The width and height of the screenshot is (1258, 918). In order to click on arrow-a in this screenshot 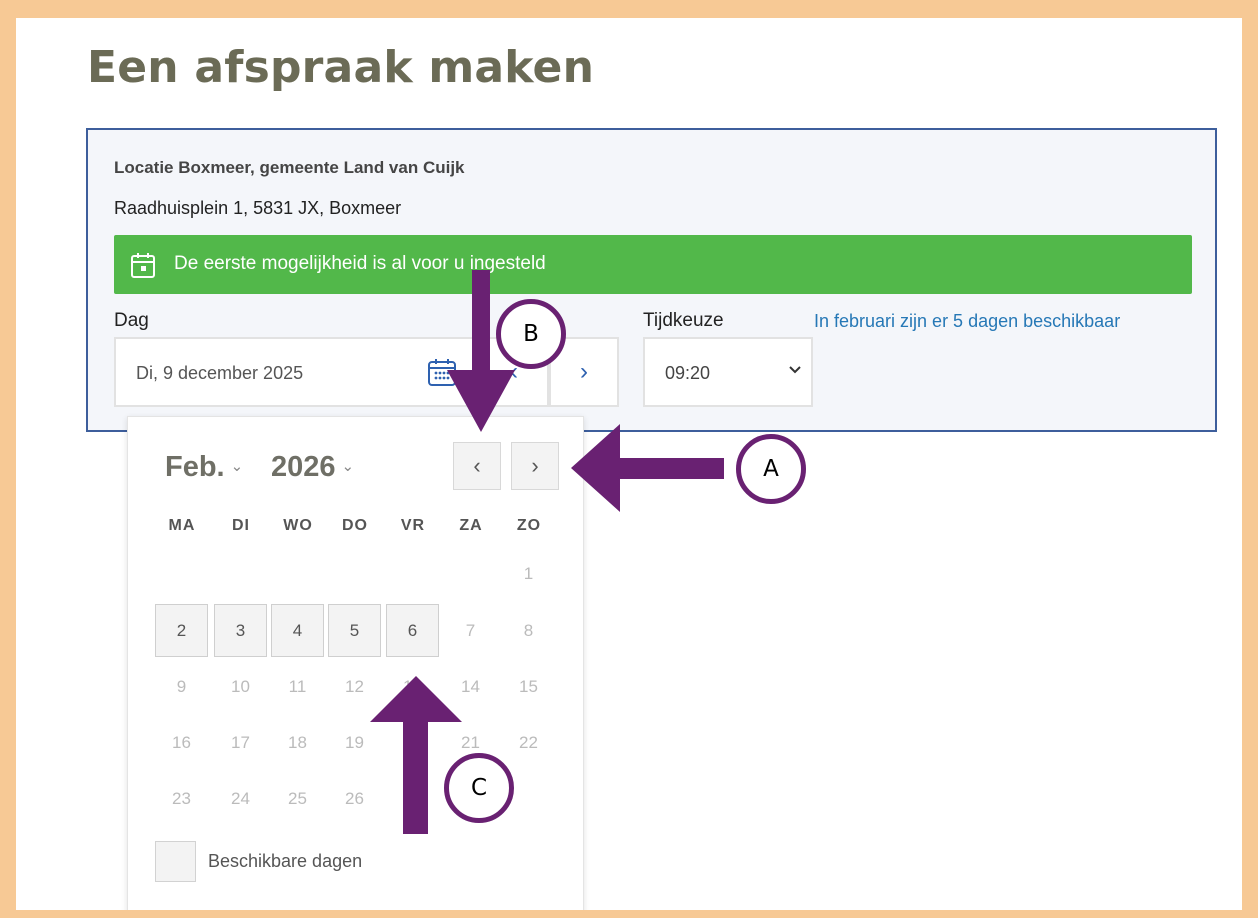, I will do `click(647, 468)`.